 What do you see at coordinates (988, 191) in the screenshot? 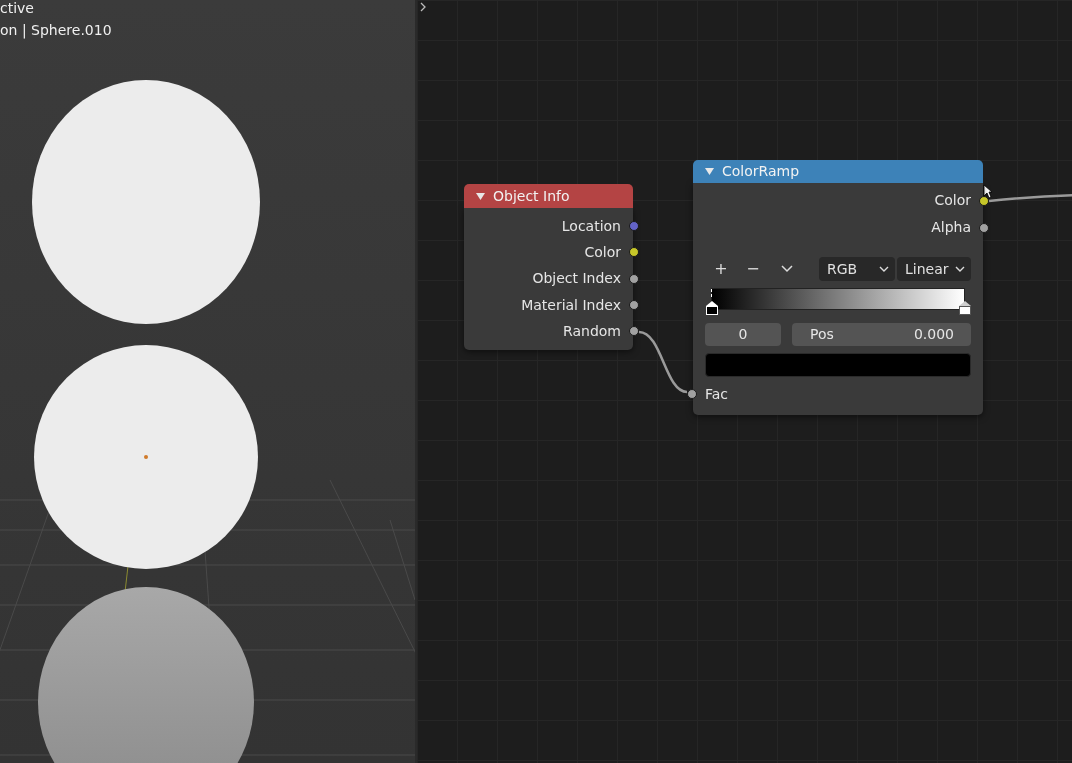
I see `cursor-icon` at bounding box center [988, 191].